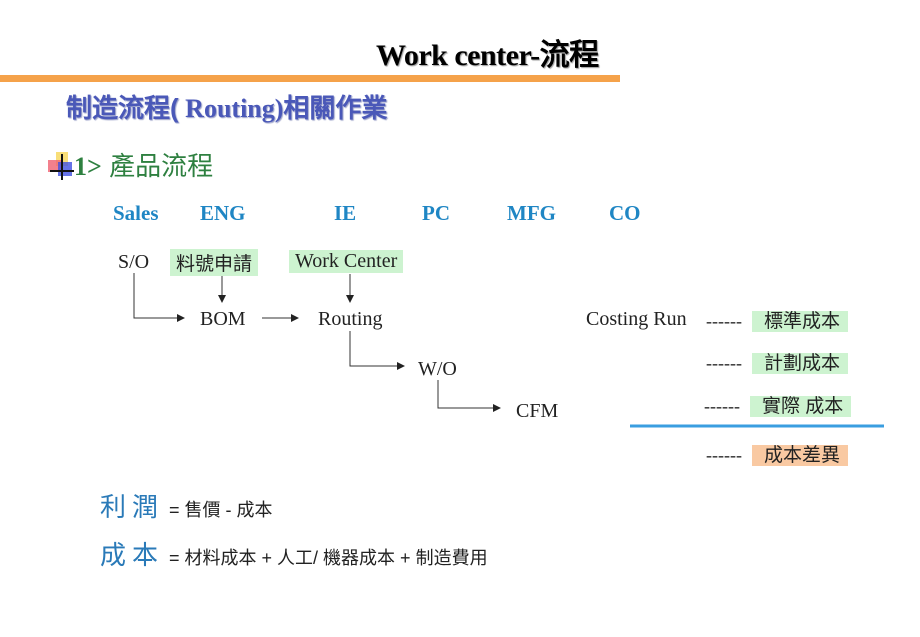 The image size is (920, 637). I want to click on node-costing-run: Costing Run, so click(636, 319).